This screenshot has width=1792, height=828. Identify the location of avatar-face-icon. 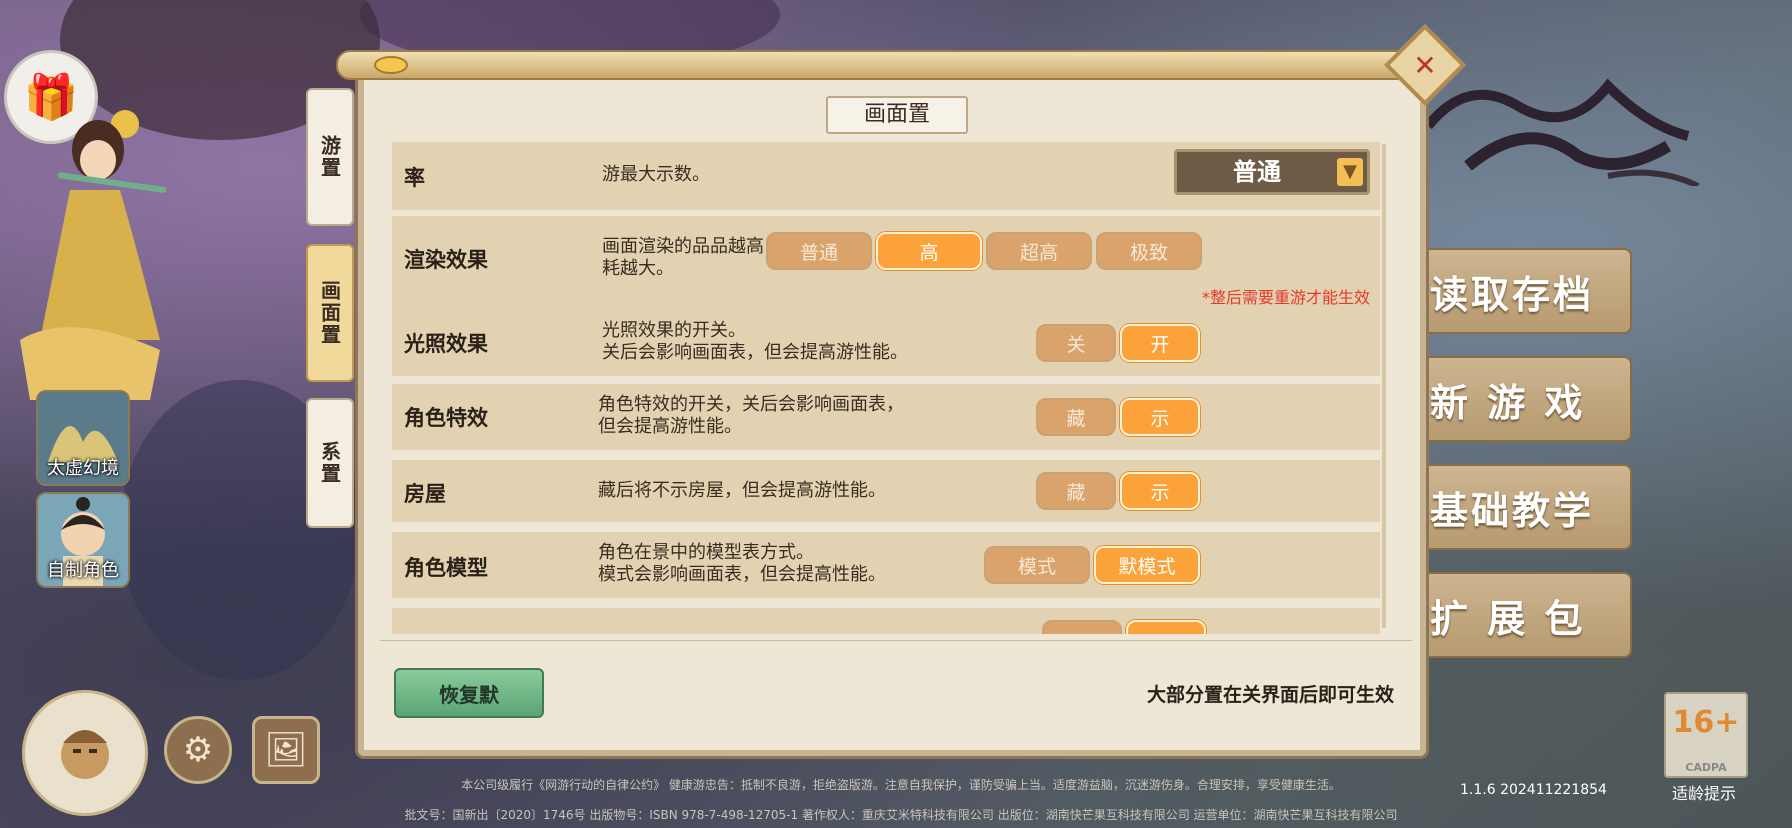
(85, 754).